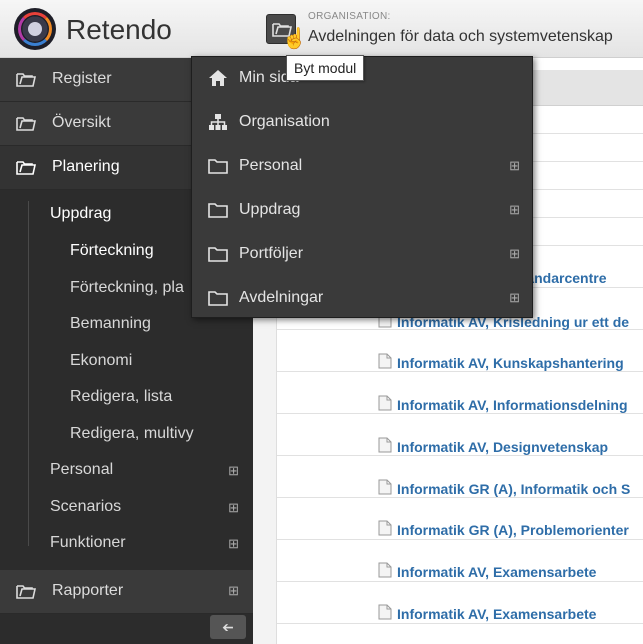  What do you see at coordinates (520, 405) in the screenshot?
I see `course-link: Informatik AV, Informationsdelning` at bounding box center [520, 405].